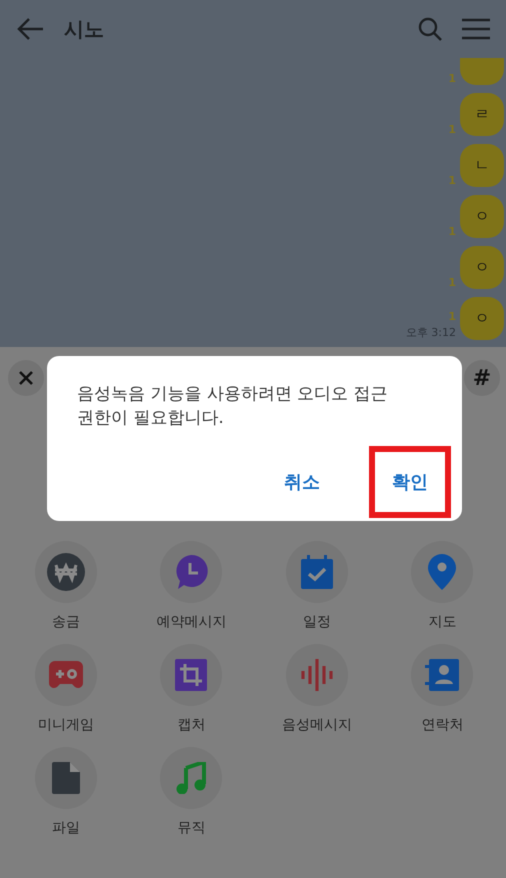 The height and width of the screenshot is (878, 506). I want to click on crop-icon, so click(191, 675).